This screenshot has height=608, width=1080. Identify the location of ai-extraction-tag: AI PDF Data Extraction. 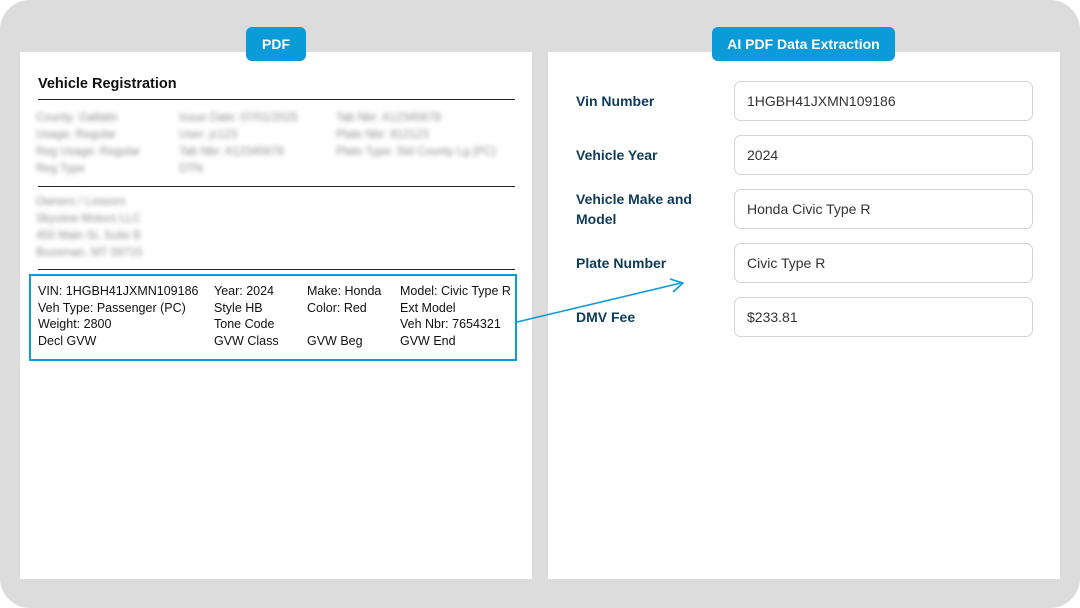
(803, 44).